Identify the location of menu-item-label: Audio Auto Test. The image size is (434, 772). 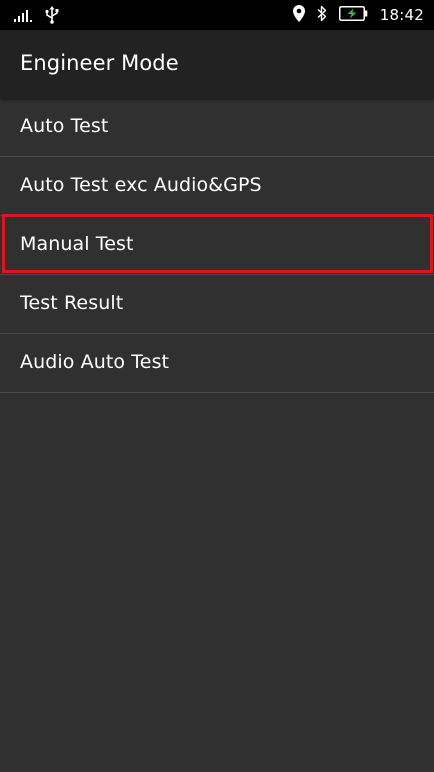
(95, 362).